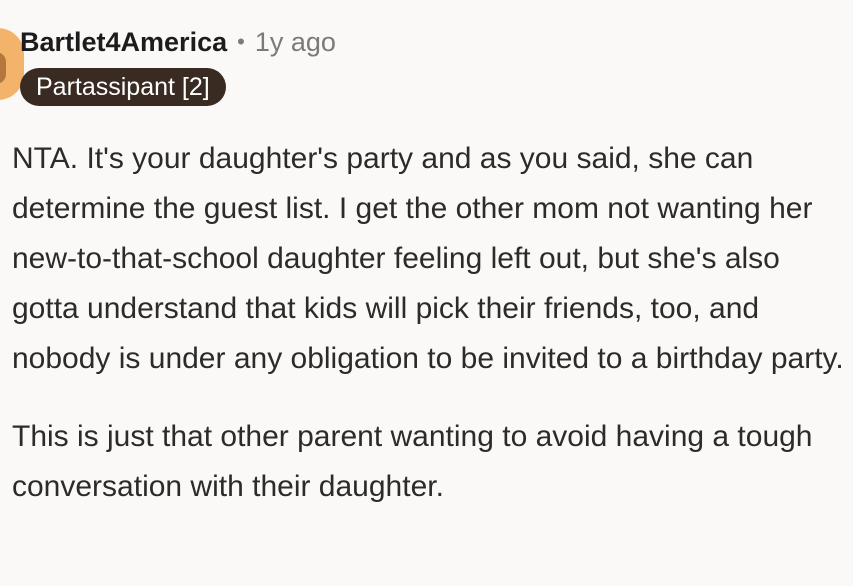 The width and height of the screenshot is (853, 586). I want to click on comment-header: Bartlet4America • 1y ago, so click(178, 42).